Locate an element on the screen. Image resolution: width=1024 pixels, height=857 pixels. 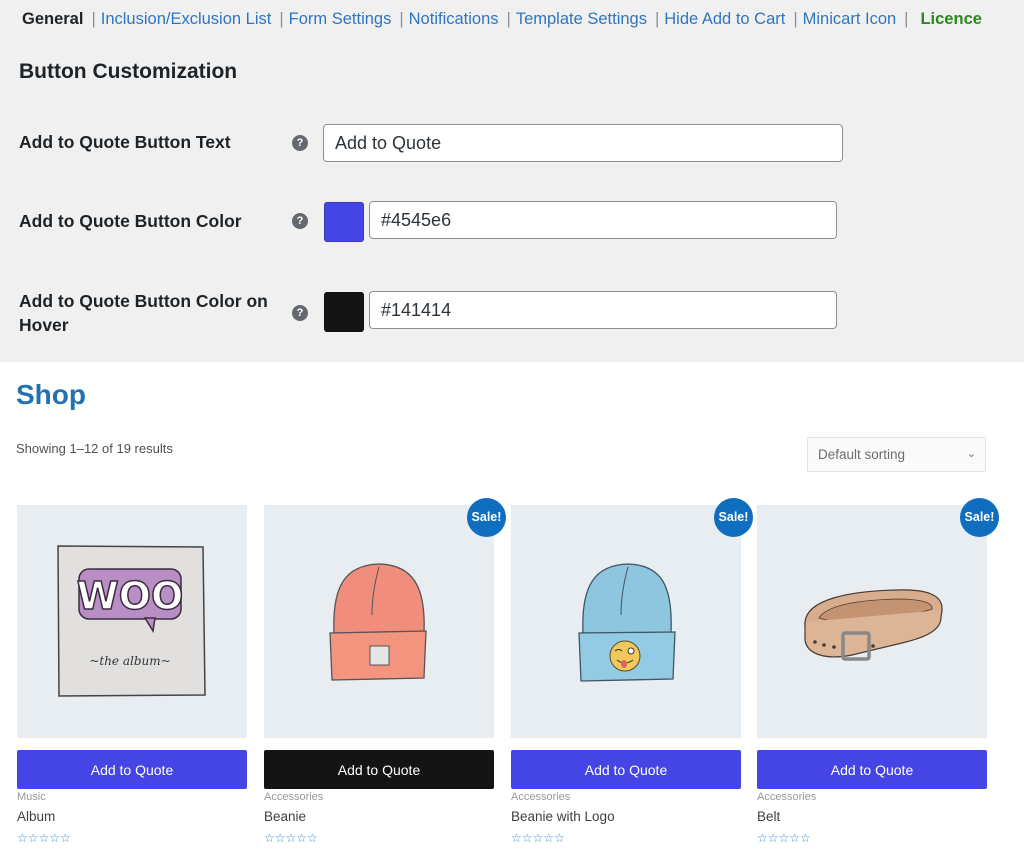
belt-illustration is located at coordinates (873, 625).